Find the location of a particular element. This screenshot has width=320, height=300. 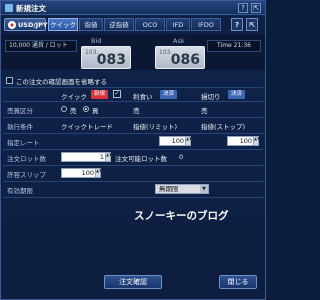

title-bar: 新規注文 ? ⇱ is located at coordinates (133, 8).